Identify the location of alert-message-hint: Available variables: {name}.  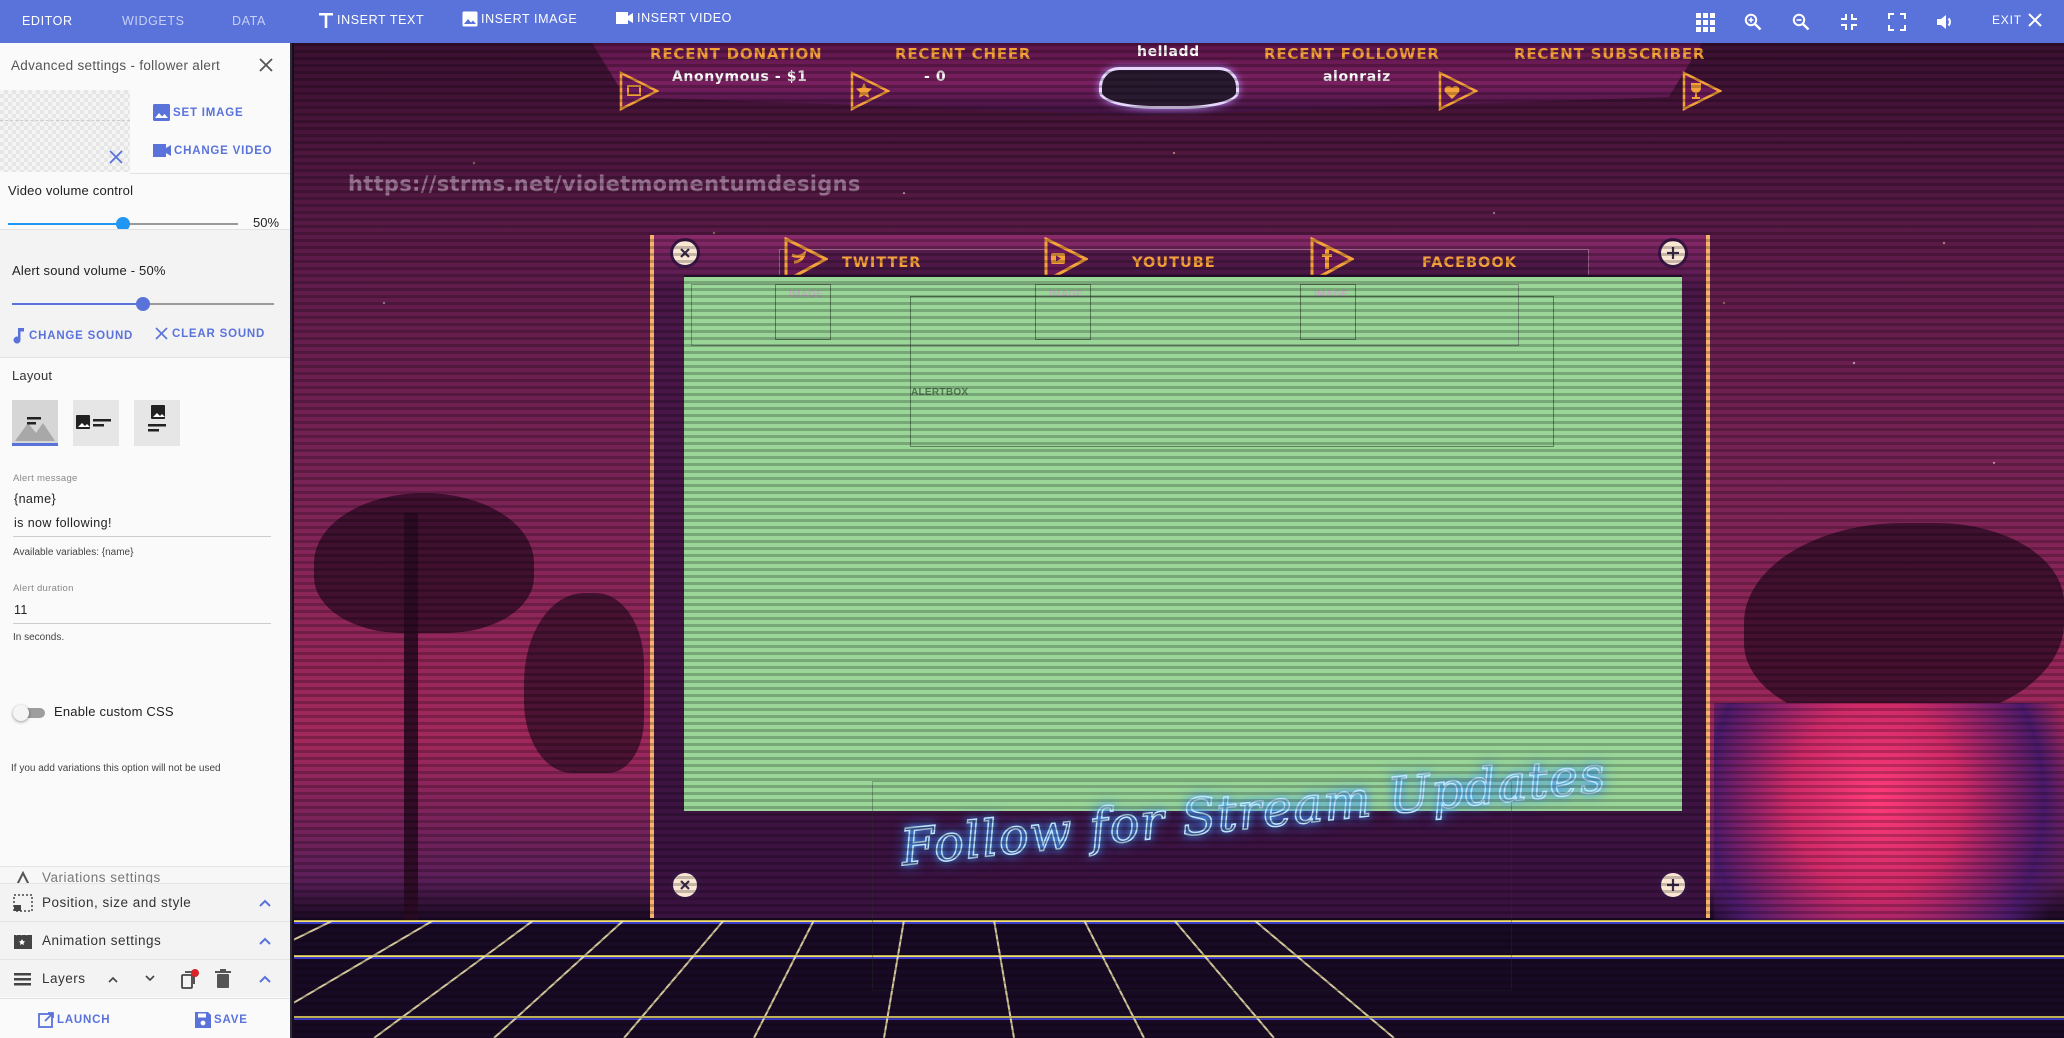
(73, 552).